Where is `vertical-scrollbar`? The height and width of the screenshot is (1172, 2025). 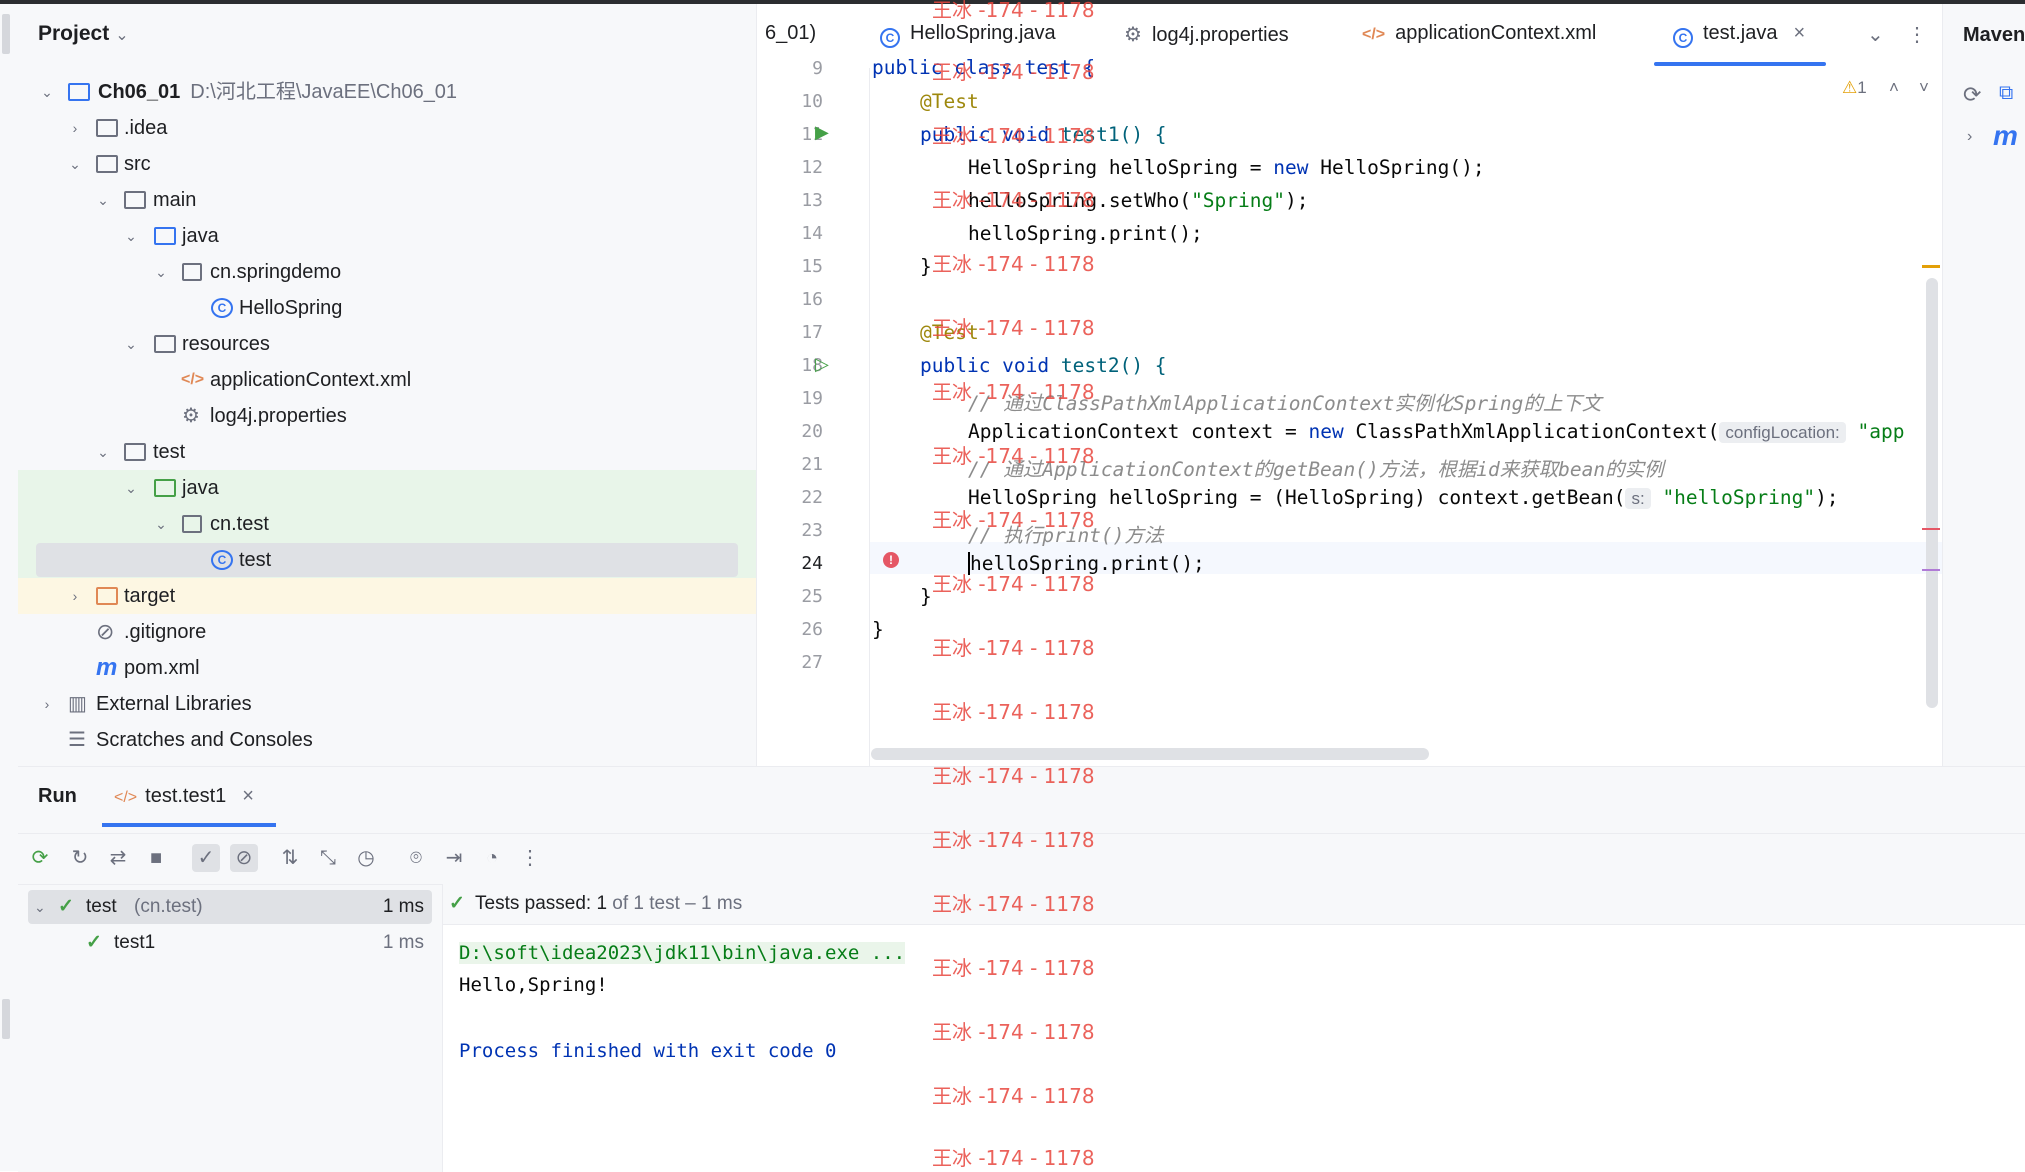 vertical-scrollbar is located at coordinates (1932, 493).